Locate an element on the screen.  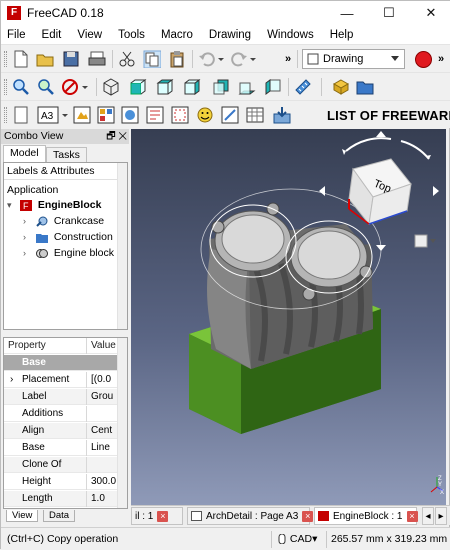
undo-icon is located at coordinates (207, 59).